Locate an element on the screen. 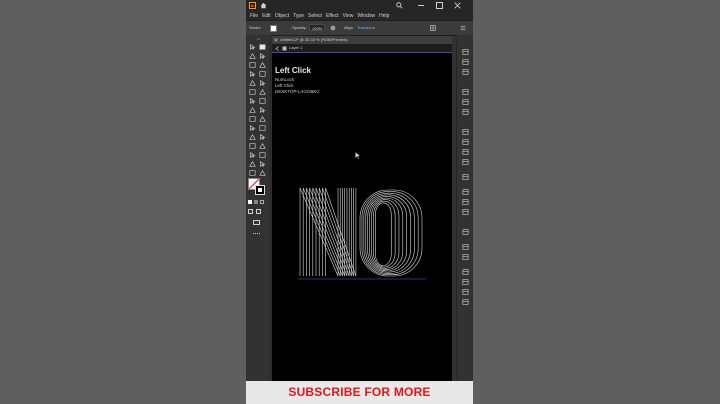 The height and width of the screenshot is (404, 720). gradient-tool-icon is located at coordinates (252, 137).